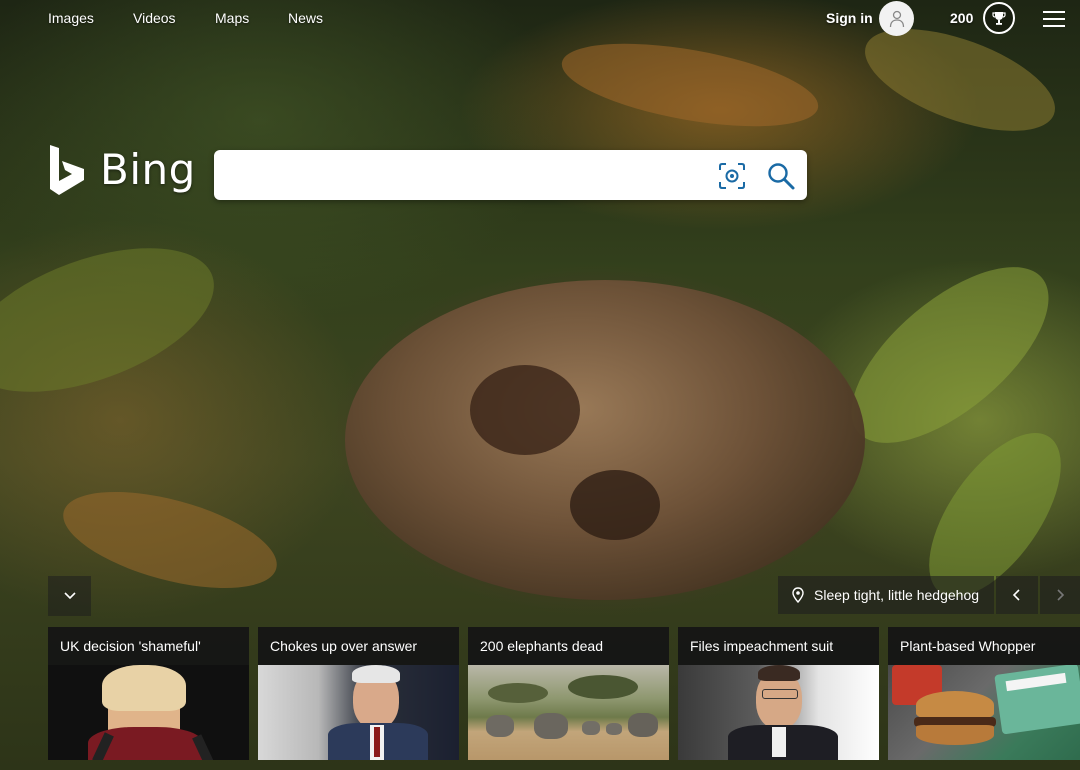 The width and height of the screenshot is (1080, 770). What do you see at coordinates (148, 646) in the screenshot?
I see `news-card-title: UK decision 'shameful'` at bounding box center [148, 646].